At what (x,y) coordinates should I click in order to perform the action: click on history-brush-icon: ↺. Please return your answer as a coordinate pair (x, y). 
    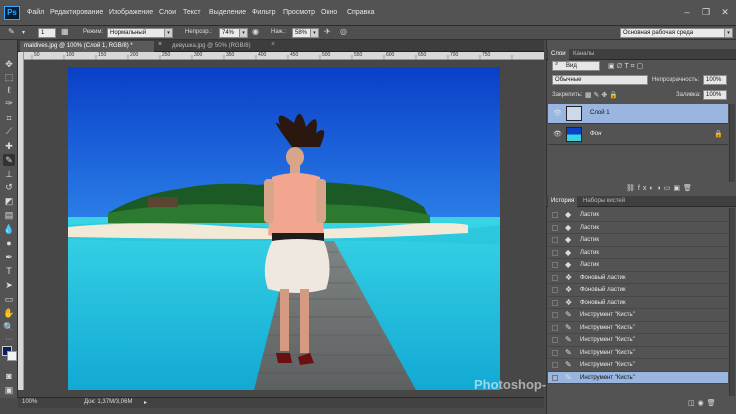
    Looking at the image, I should click on (9, 187).